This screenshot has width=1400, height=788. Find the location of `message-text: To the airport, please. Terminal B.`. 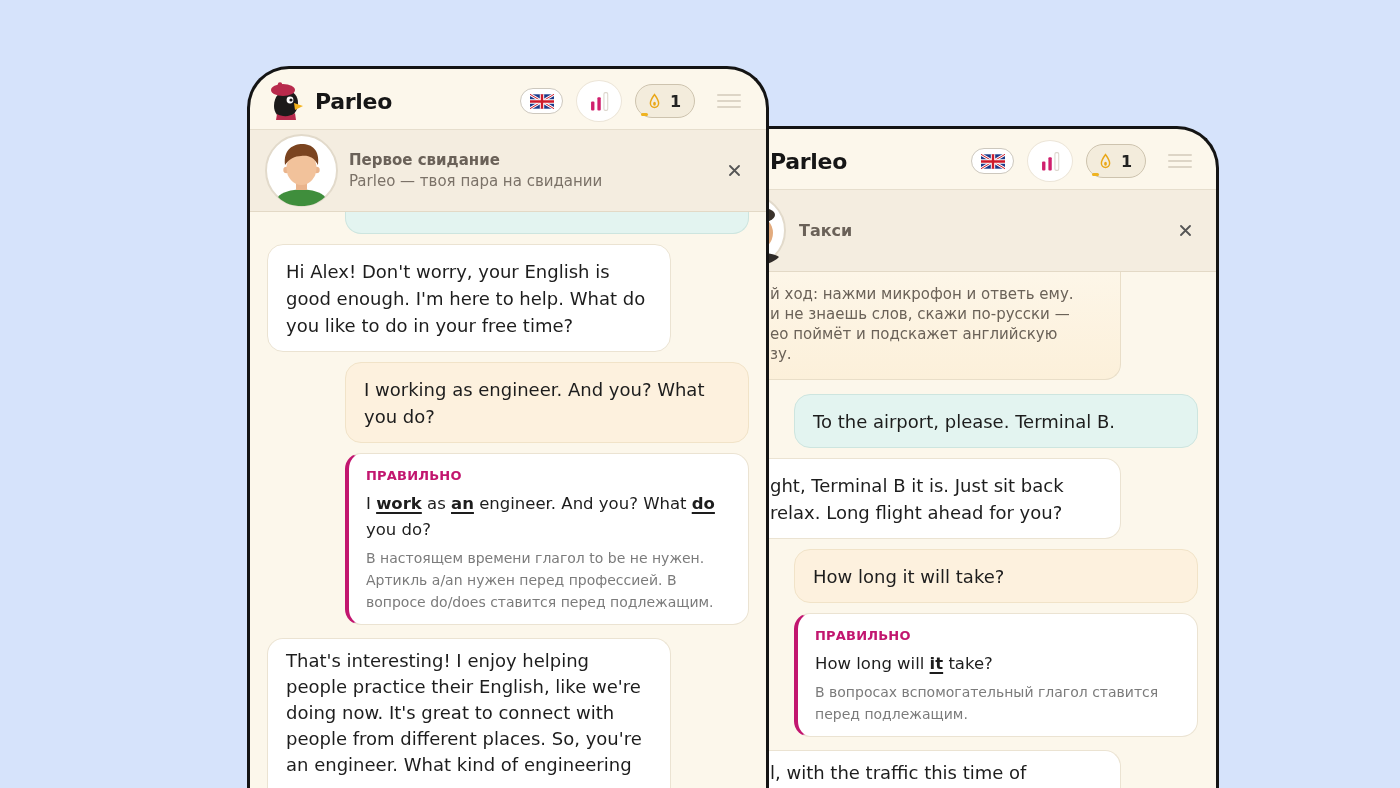

message-text: To the airport, please. Terminal B. is located at coordinates (964, 422).